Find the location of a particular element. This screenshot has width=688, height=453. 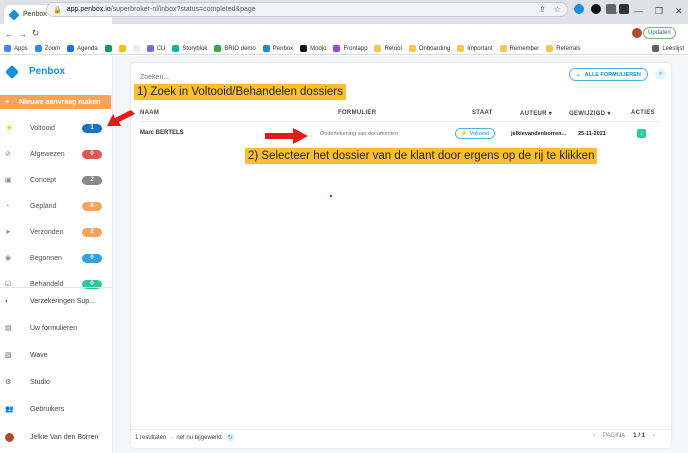

play-icon: ◉ is located at coordinates (8, 258).